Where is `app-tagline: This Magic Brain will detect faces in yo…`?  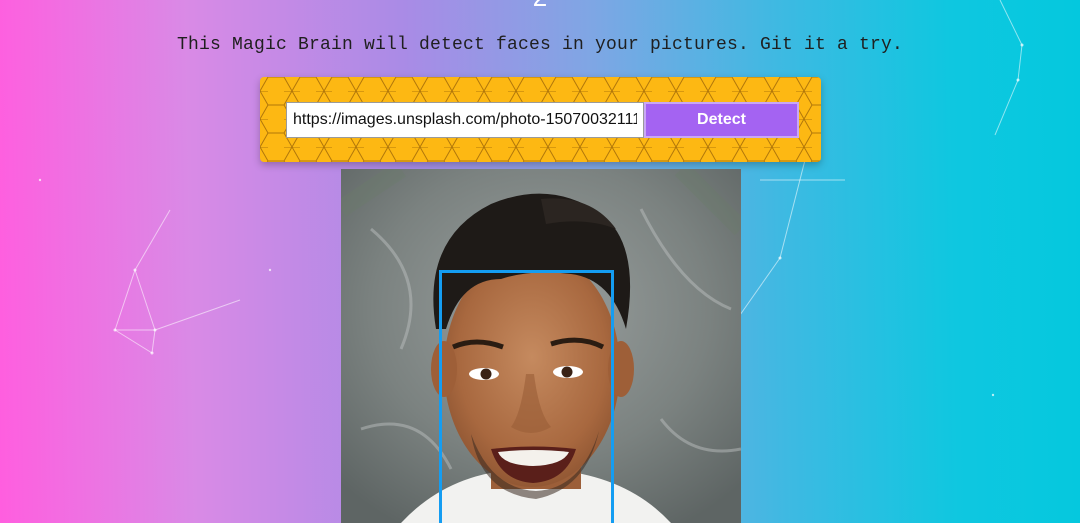 app-tagline: This Magic Brain will detect faces in yo… is located at coordinates (540, 45).